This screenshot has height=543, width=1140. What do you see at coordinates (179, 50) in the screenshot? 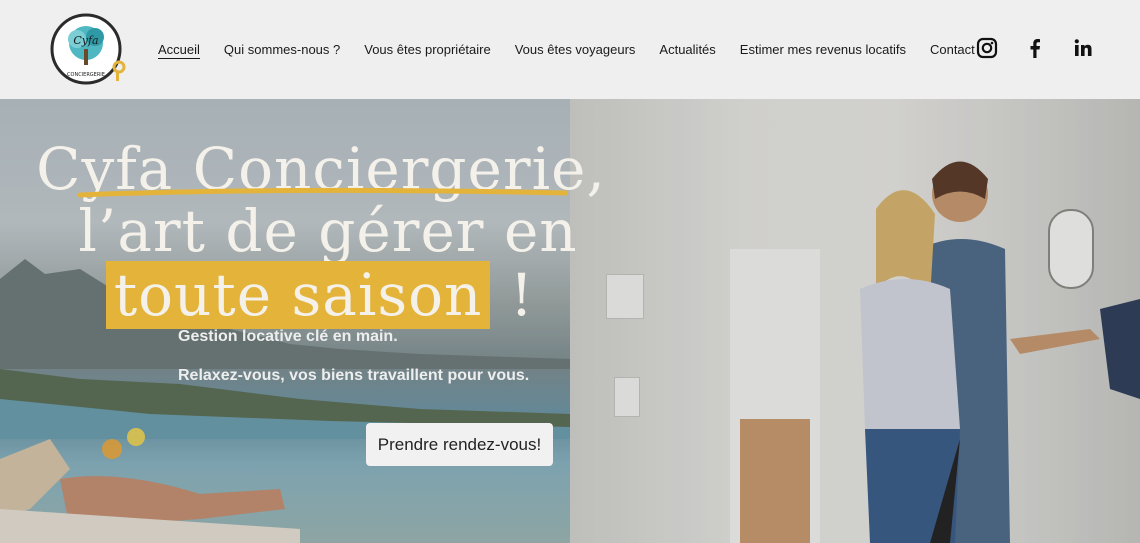
I see `nav-accueil: Accueil` at bounding box center [179, 50].